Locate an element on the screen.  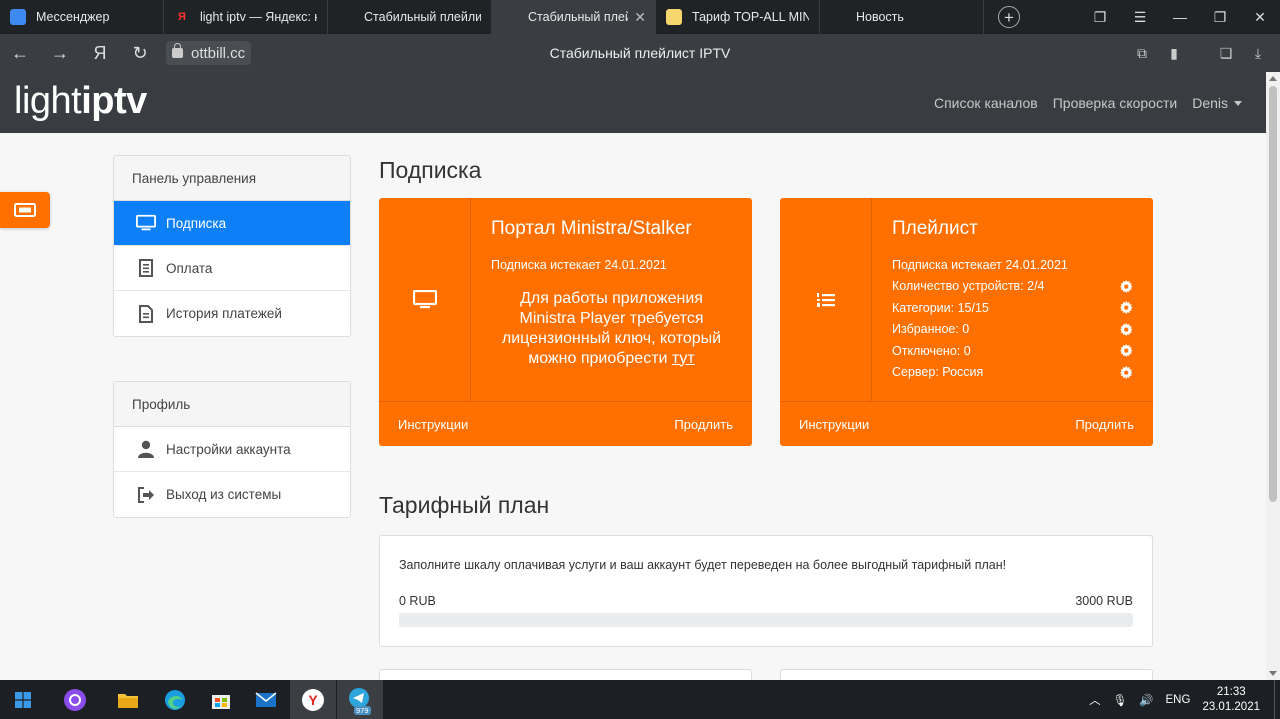
license-key-link: тут is located at coordinates (683, 358).